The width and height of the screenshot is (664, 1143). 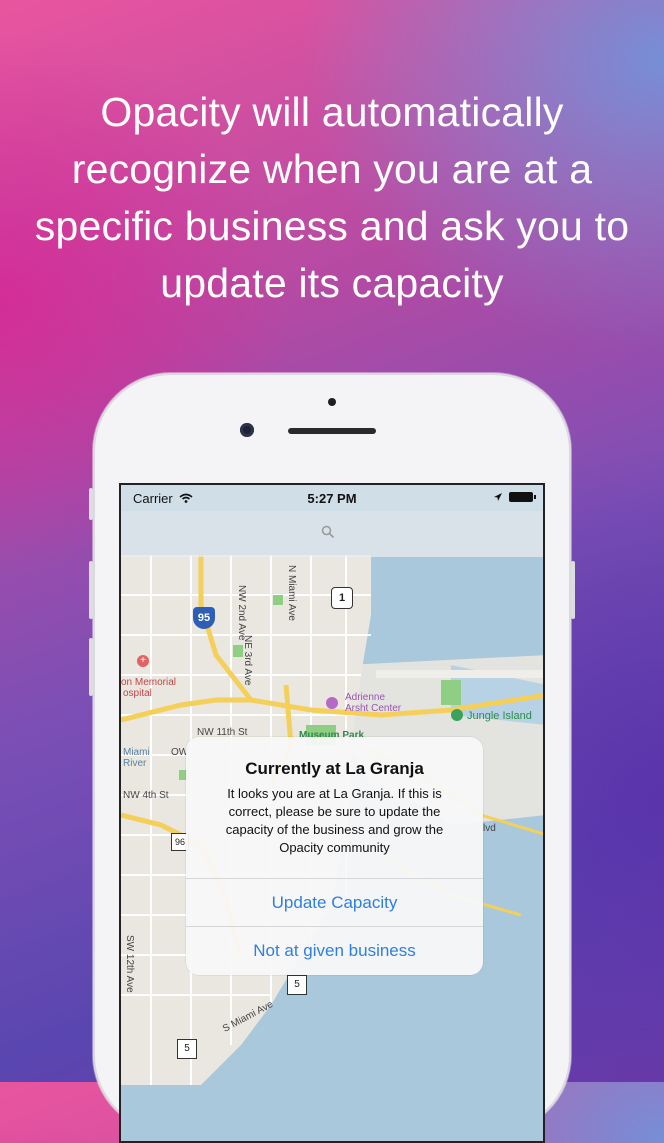 I want to click on map-label-memorial: on Memorial, so click(x=149, y=682).